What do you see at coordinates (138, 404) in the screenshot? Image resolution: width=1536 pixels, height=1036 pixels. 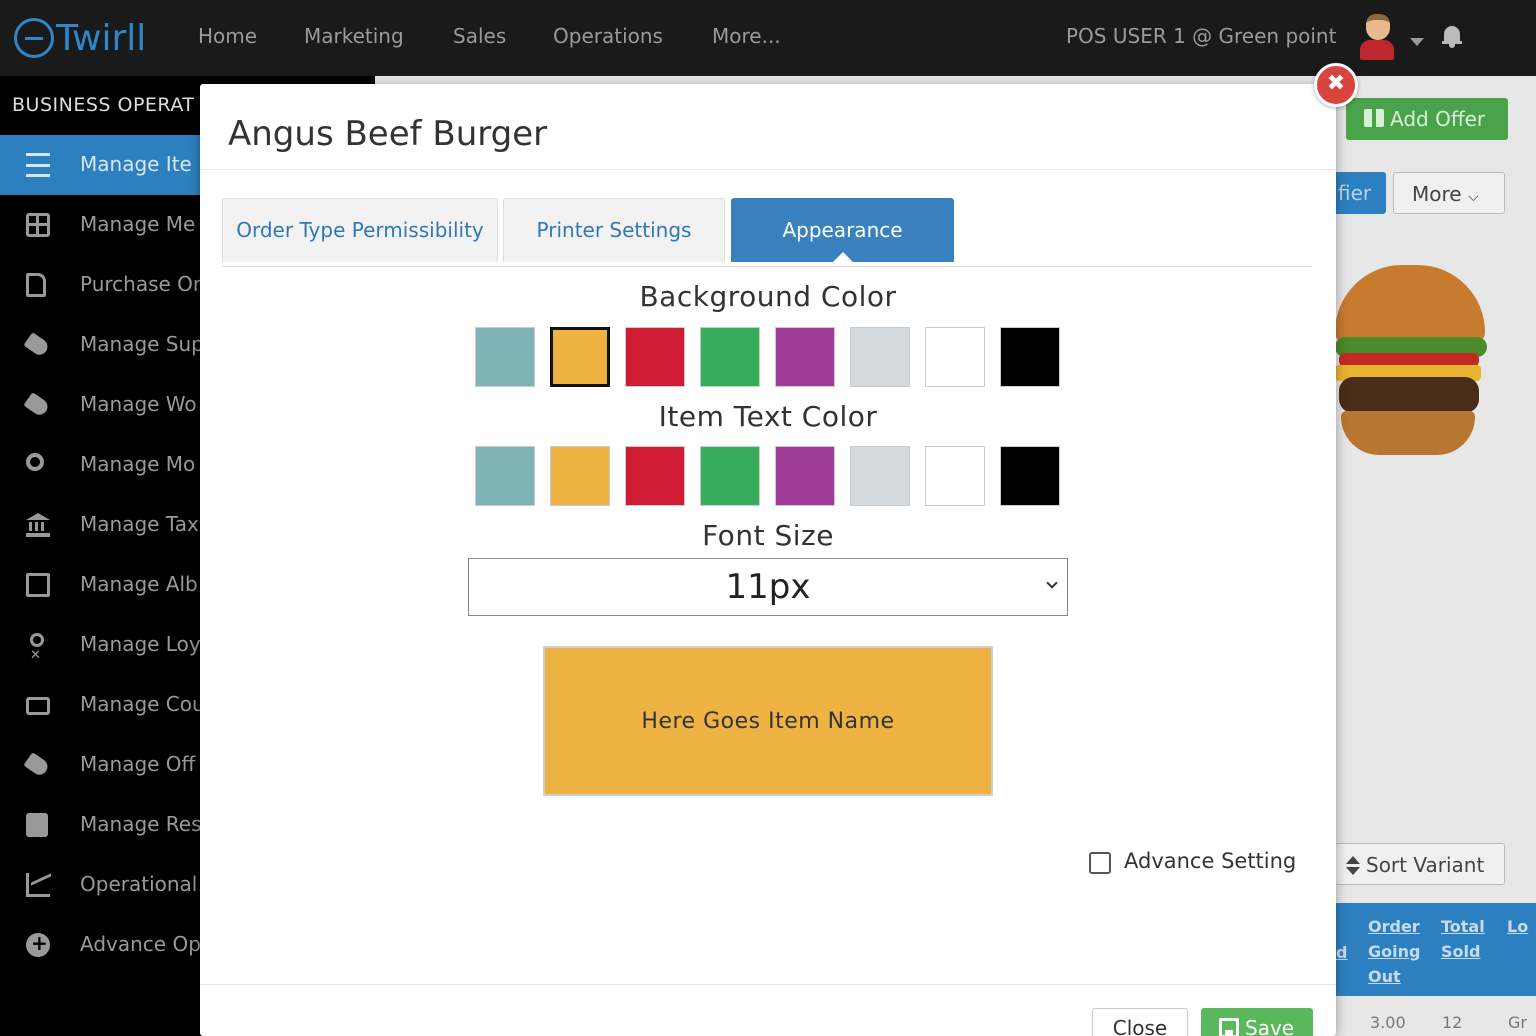 I see `sidebar-item-label: Manage Wo` at bounding box center [138, 404].